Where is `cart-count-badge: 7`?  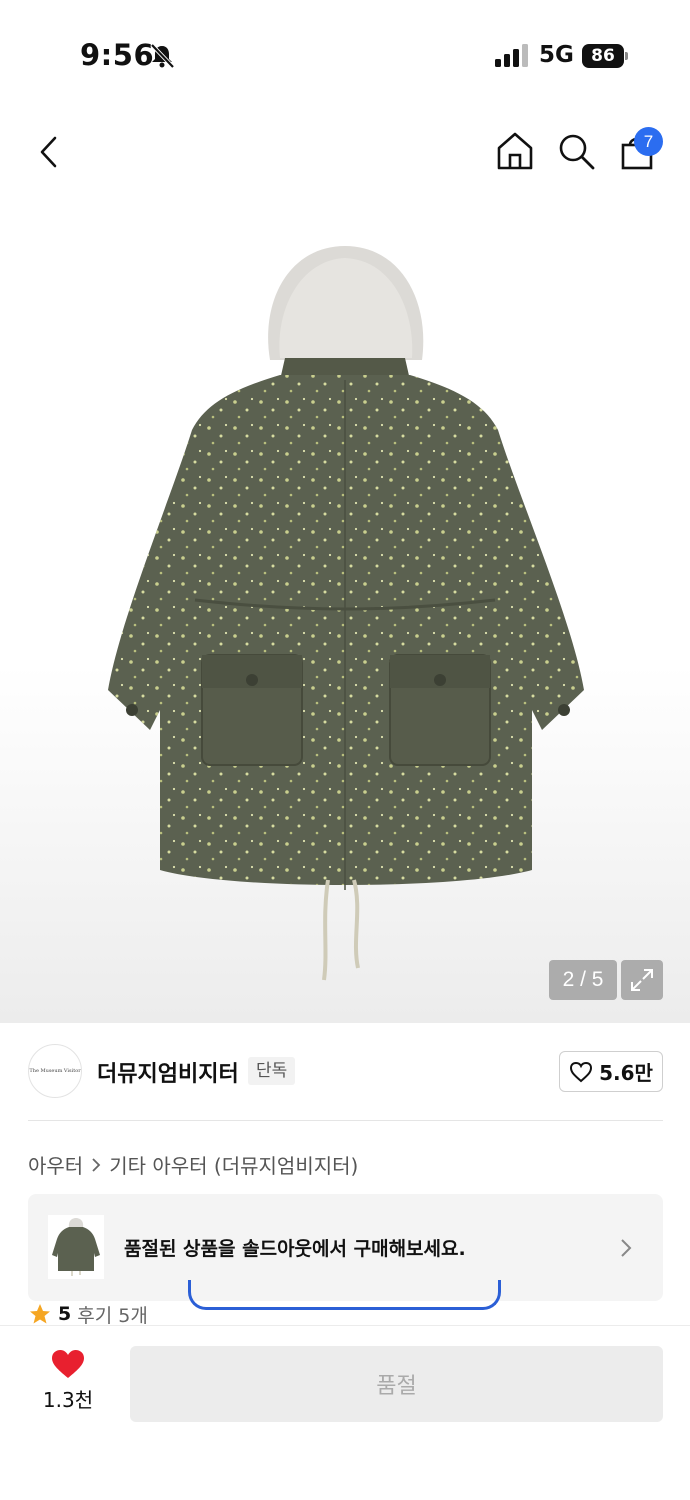 cart-count-badge: 7 is located at coordinates (648, 141).